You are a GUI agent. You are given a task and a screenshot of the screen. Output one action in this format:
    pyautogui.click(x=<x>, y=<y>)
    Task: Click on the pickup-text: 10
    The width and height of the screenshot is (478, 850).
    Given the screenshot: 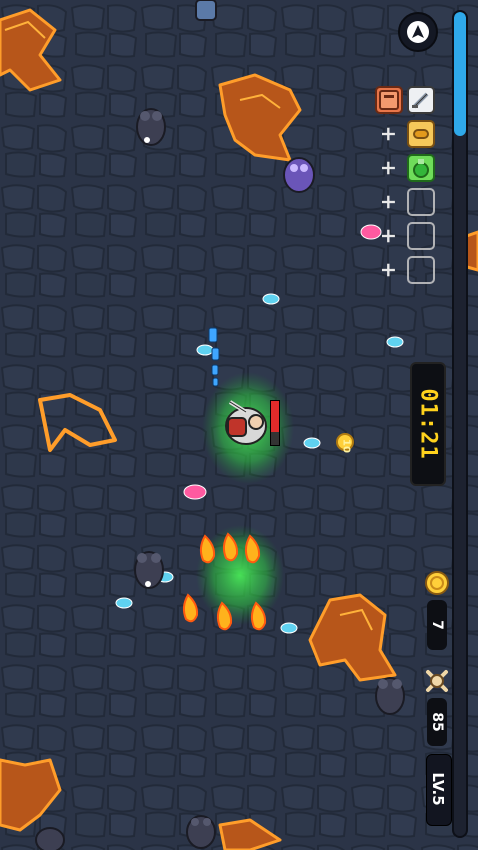 What is the action you would take?
    pyautogui.click(x=346, y=446)
    